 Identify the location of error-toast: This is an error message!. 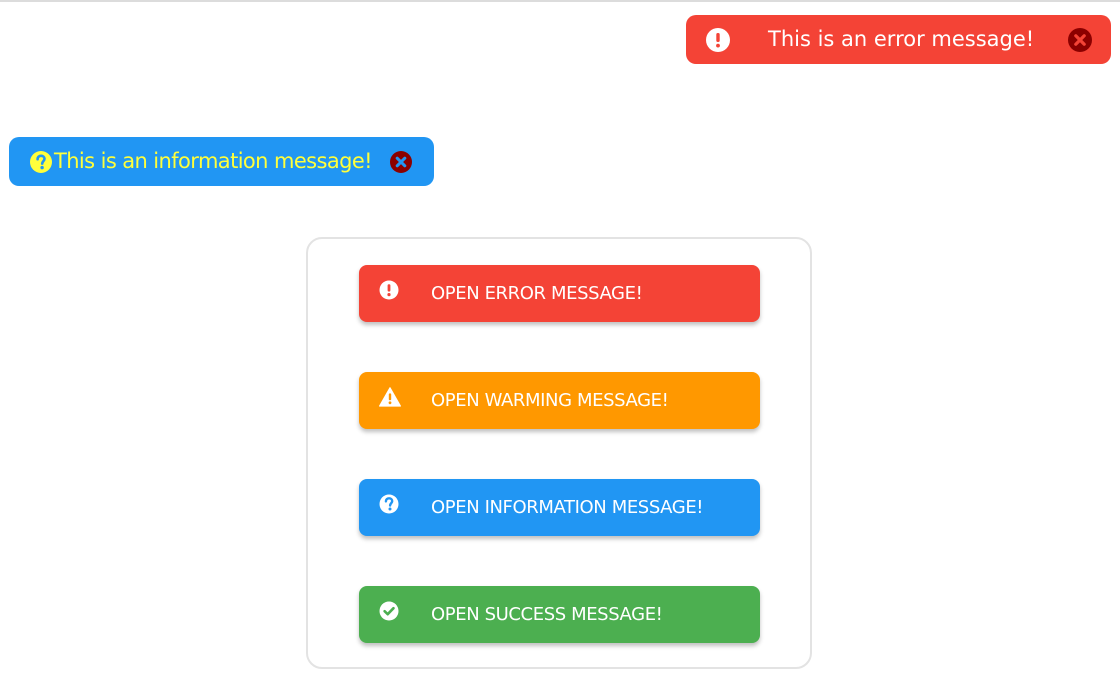
(898, 39).